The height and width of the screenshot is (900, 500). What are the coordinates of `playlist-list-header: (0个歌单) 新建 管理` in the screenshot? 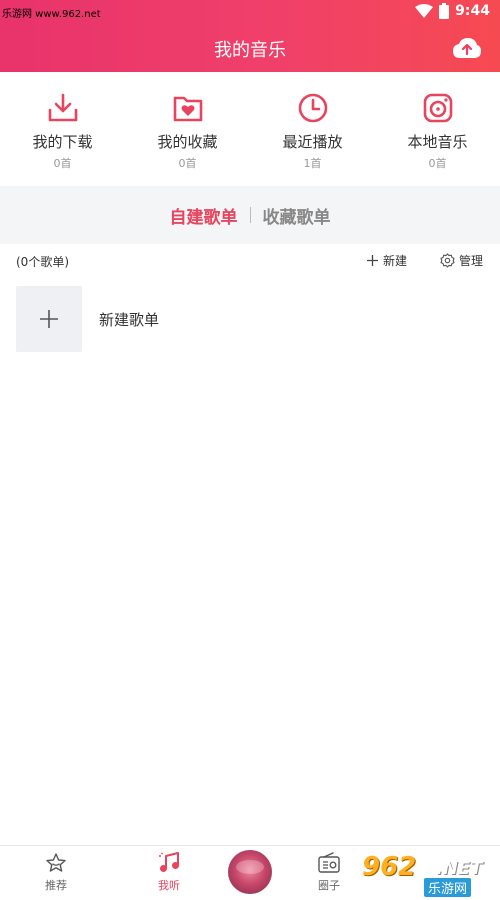 It's located at (250, 261).